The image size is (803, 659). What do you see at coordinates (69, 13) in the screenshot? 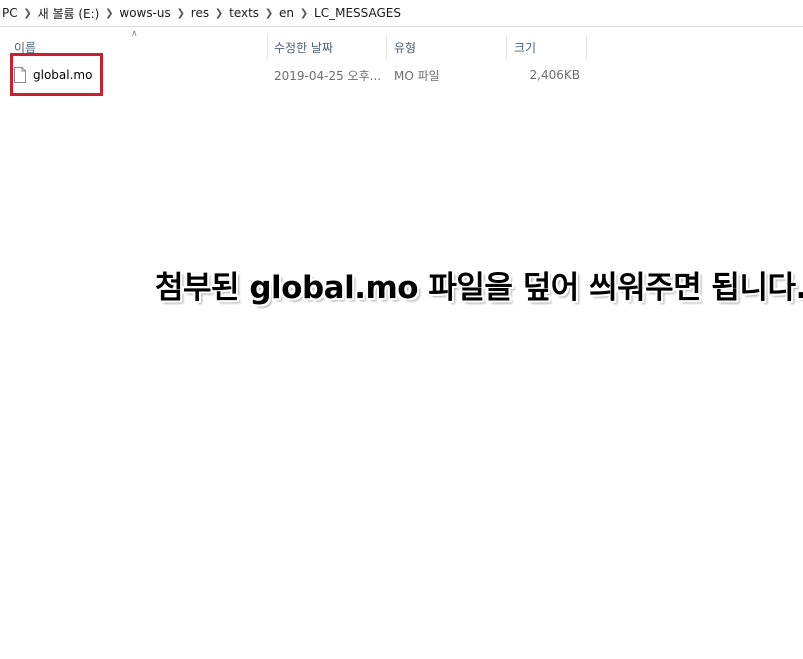
I see `breadcrumb-item-drive: 새 볼륨 (E:)` at bounding box center [69, 13].